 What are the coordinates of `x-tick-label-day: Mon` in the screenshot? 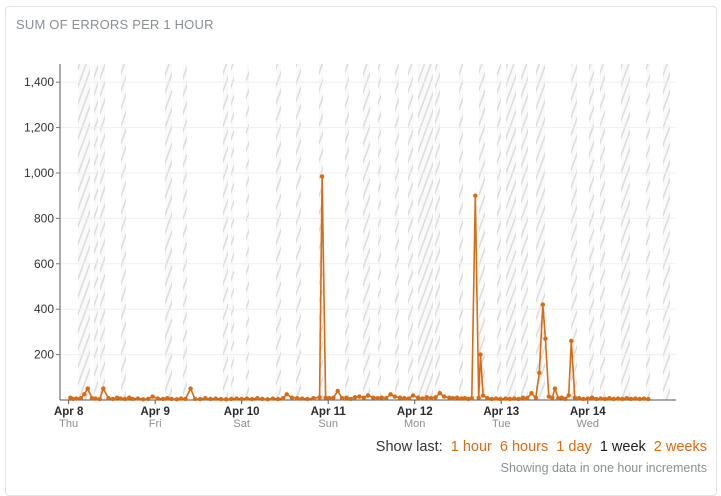 It's located at (414, 424).